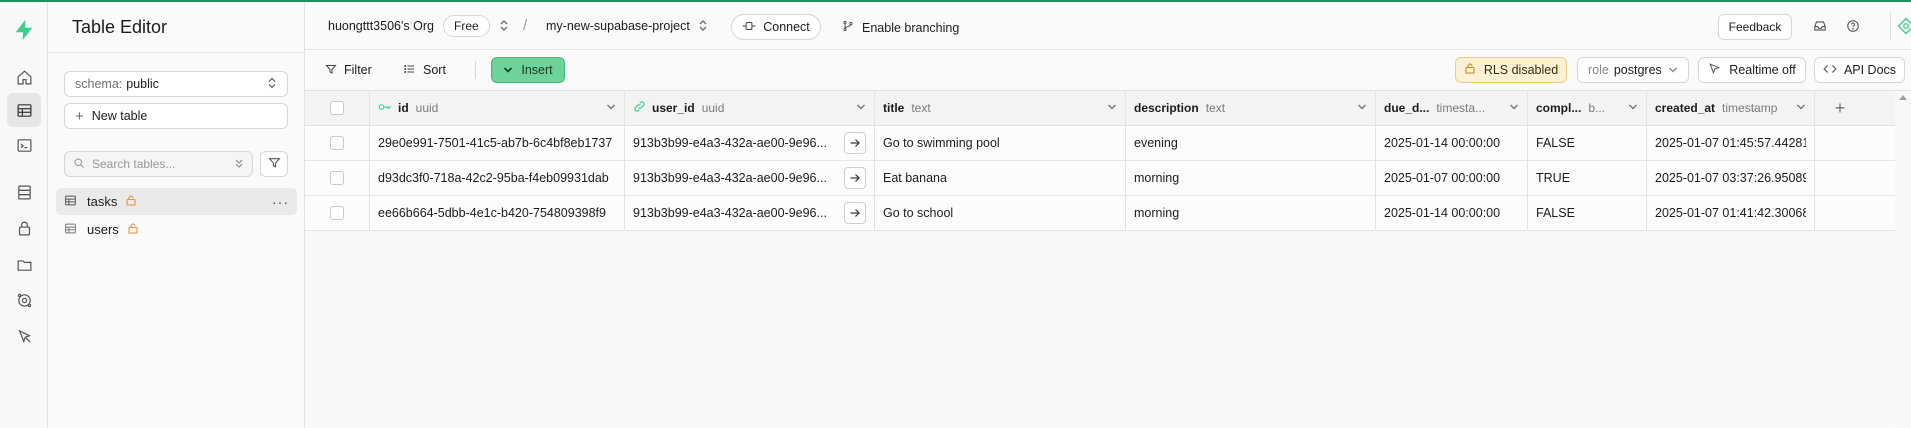 The width and height of the screenshot is (1911, 428). What do you see at coordinates (1000, 178) in the screenshot?
I see `cell-title: Eat banana` at bounding box center [1000, 178].